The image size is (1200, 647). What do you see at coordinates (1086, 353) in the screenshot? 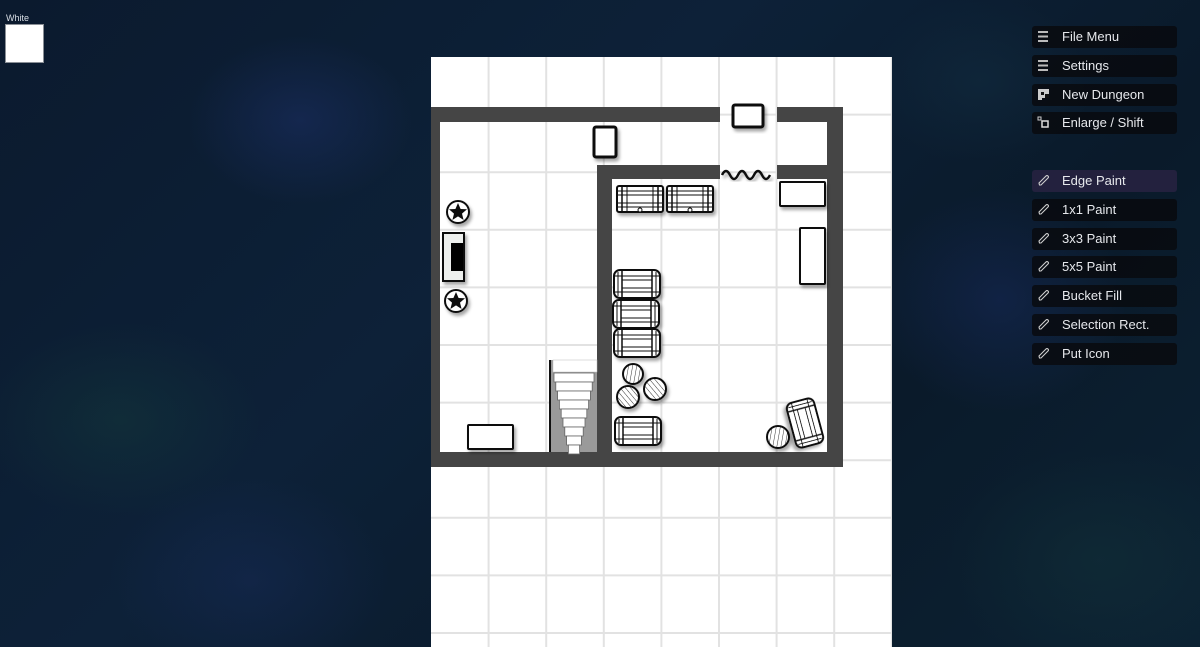
I see `tool-label: Put Icon` at bounding box center [1086, 353].